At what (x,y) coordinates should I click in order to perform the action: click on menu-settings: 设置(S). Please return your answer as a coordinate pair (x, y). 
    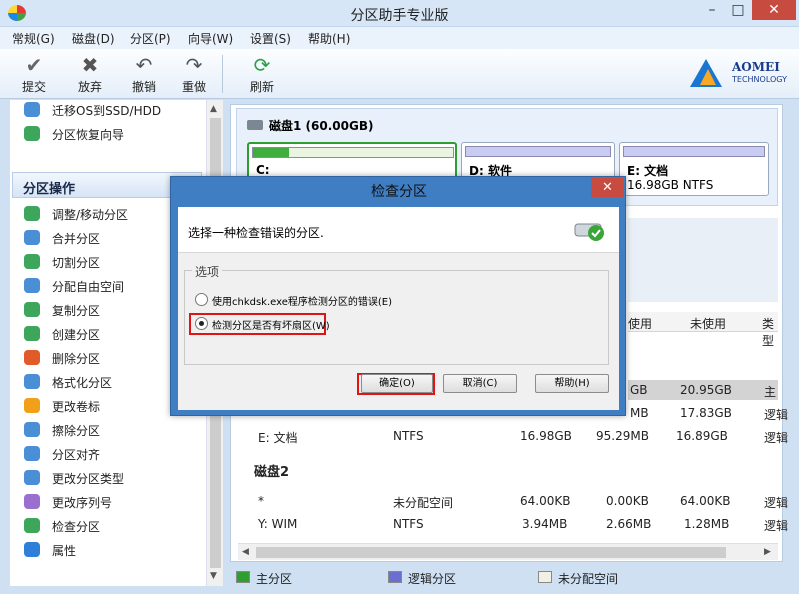
    Looking at the image, I should click on (270, 38).